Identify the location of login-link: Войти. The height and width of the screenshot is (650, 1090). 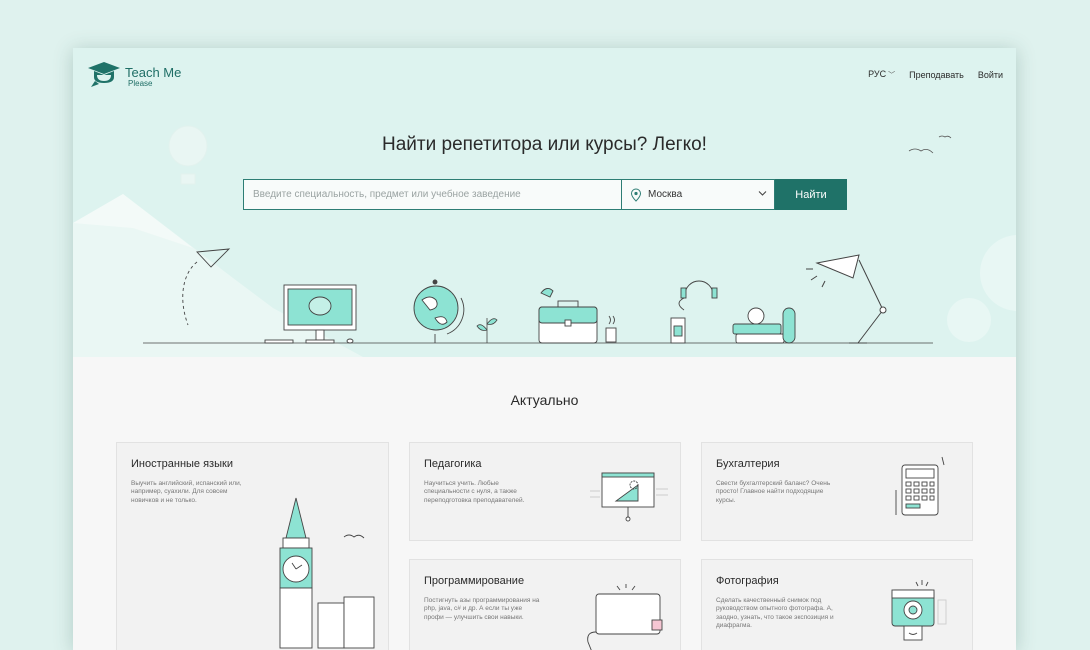
(990, 75).